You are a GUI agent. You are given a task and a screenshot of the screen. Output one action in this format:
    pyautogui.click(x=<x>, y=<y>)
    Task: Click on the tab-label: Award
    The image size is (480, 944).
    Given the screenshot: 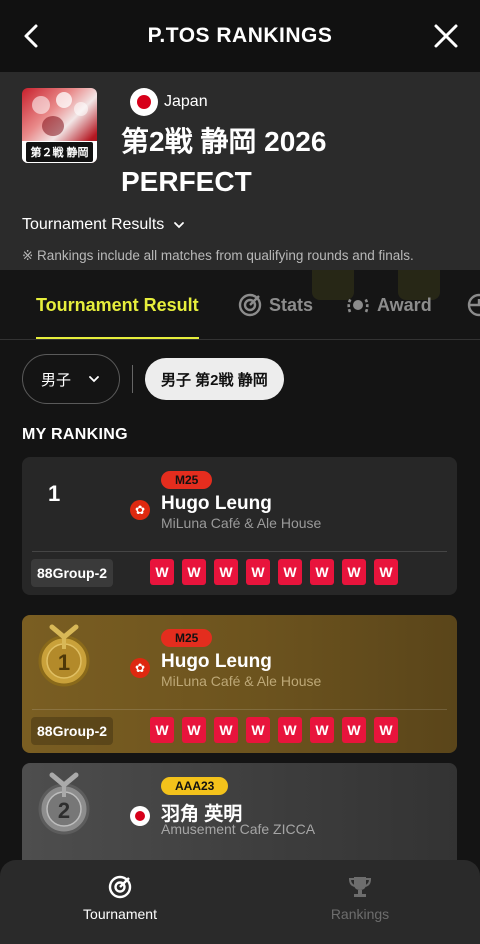 What is the action you would take?
    pyautogui.click(x=404, y=304)
    